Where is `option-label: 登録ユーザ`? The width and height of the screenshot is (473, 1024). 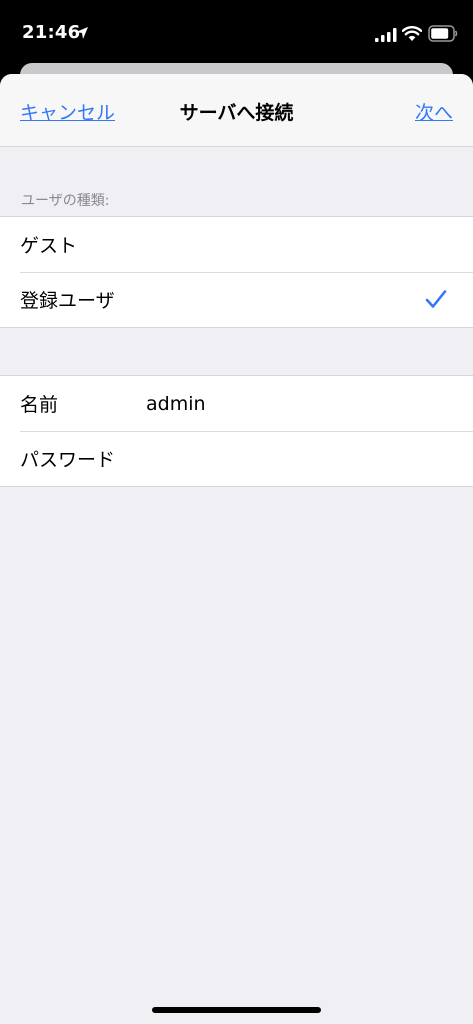
option-label: 登録ユーザ is located at coordinates (67, 301).